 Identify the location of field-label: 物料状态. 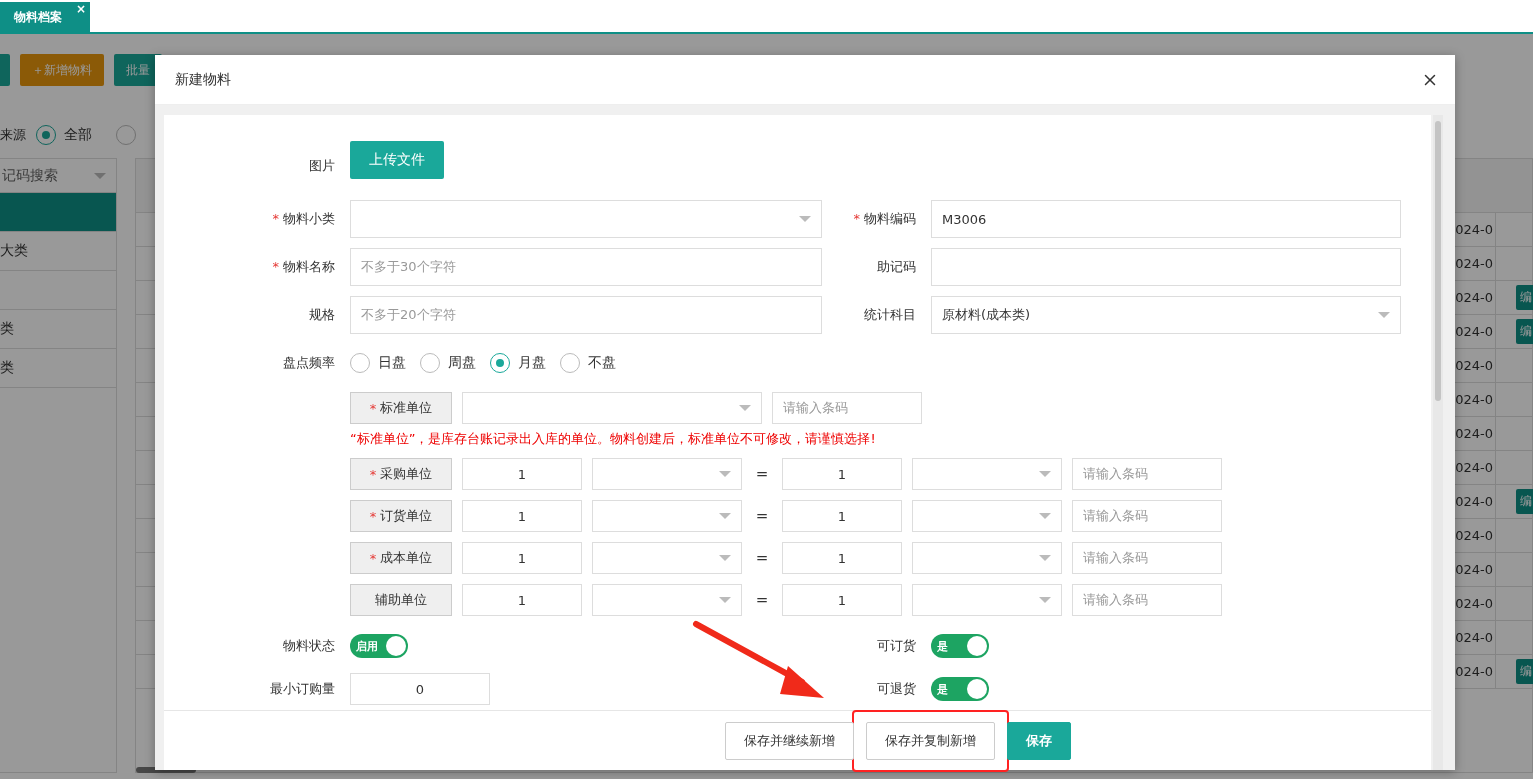
(308, 646).